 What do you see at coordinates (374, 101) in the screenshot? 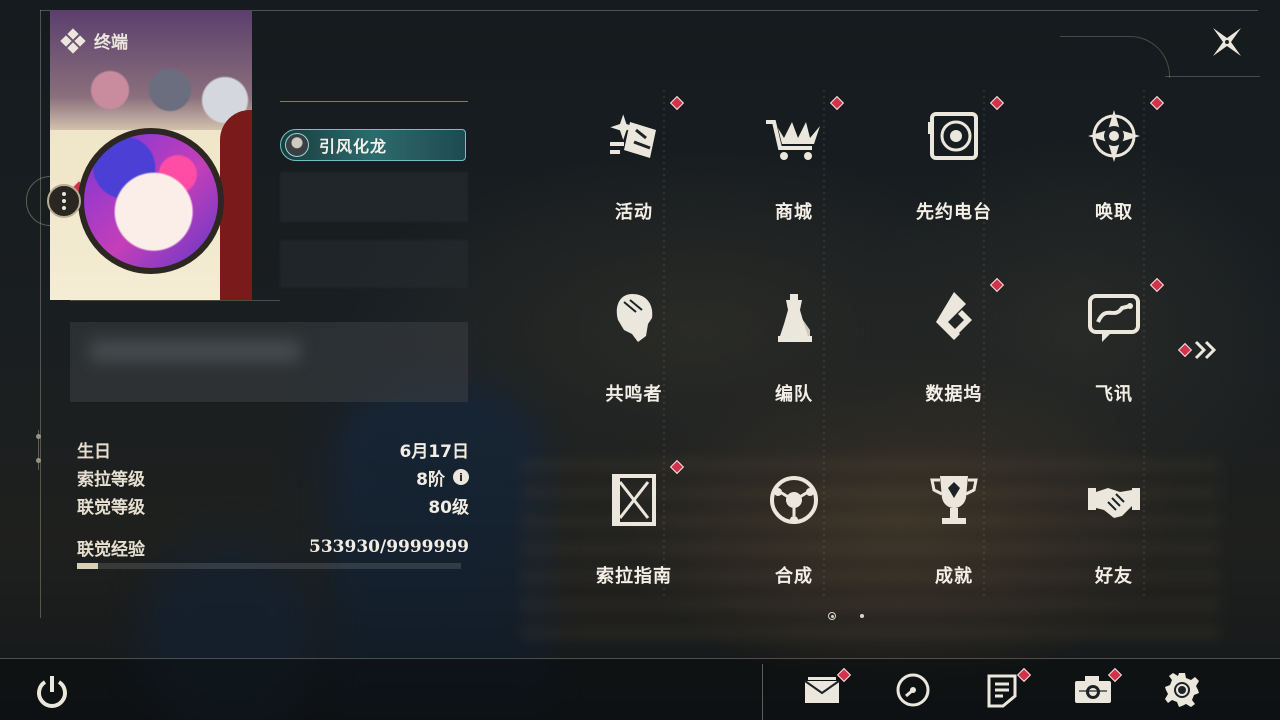
I see `nameplate-divider` at bounding box center [374, 101].